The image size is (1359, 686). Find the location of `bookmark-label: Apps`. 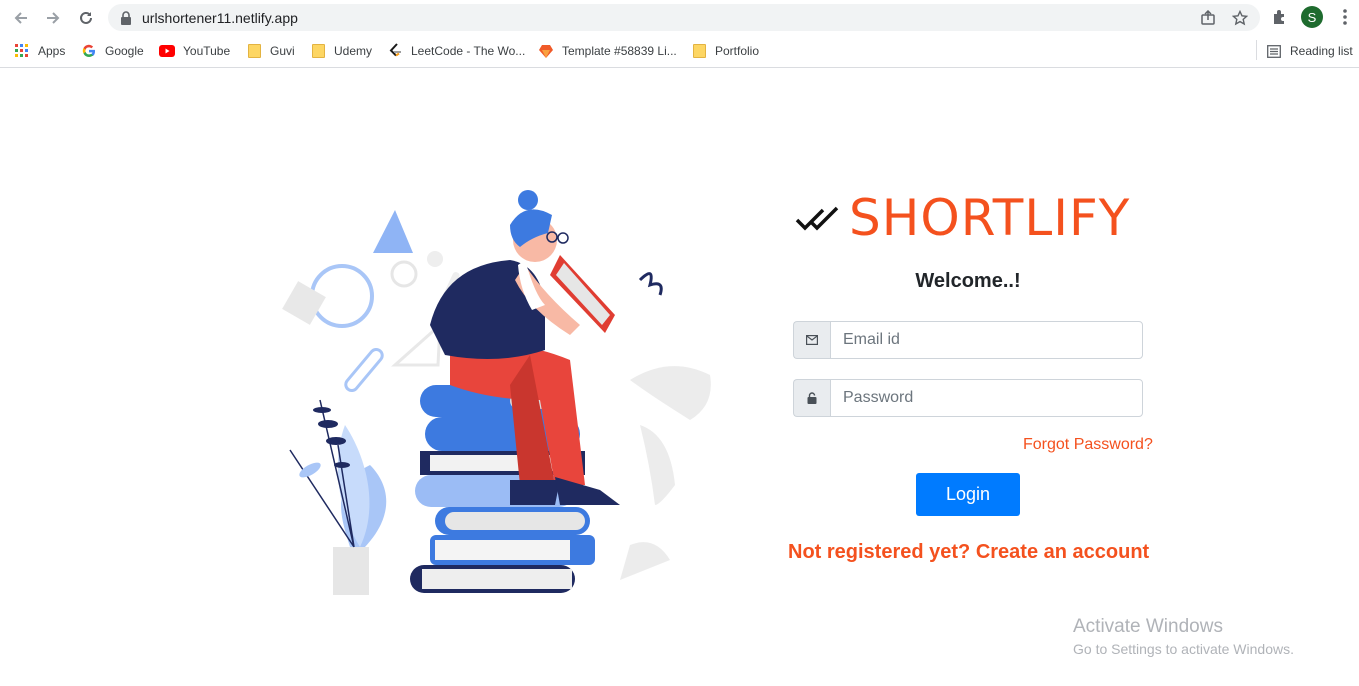

bookmark-label: Apps is located at coordinates (52, 51).